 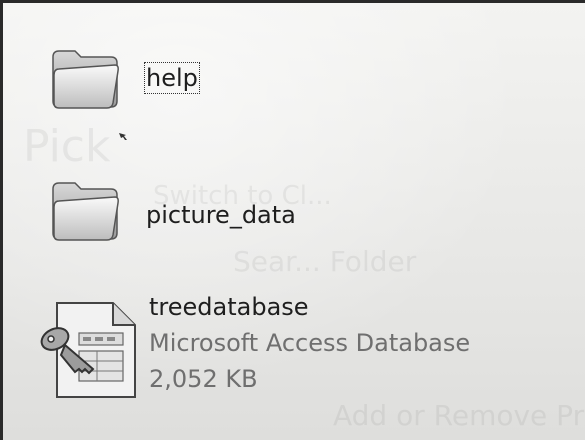 I want to click on file-type-label: Microsoft Access Database, so click(x=310, y=343).